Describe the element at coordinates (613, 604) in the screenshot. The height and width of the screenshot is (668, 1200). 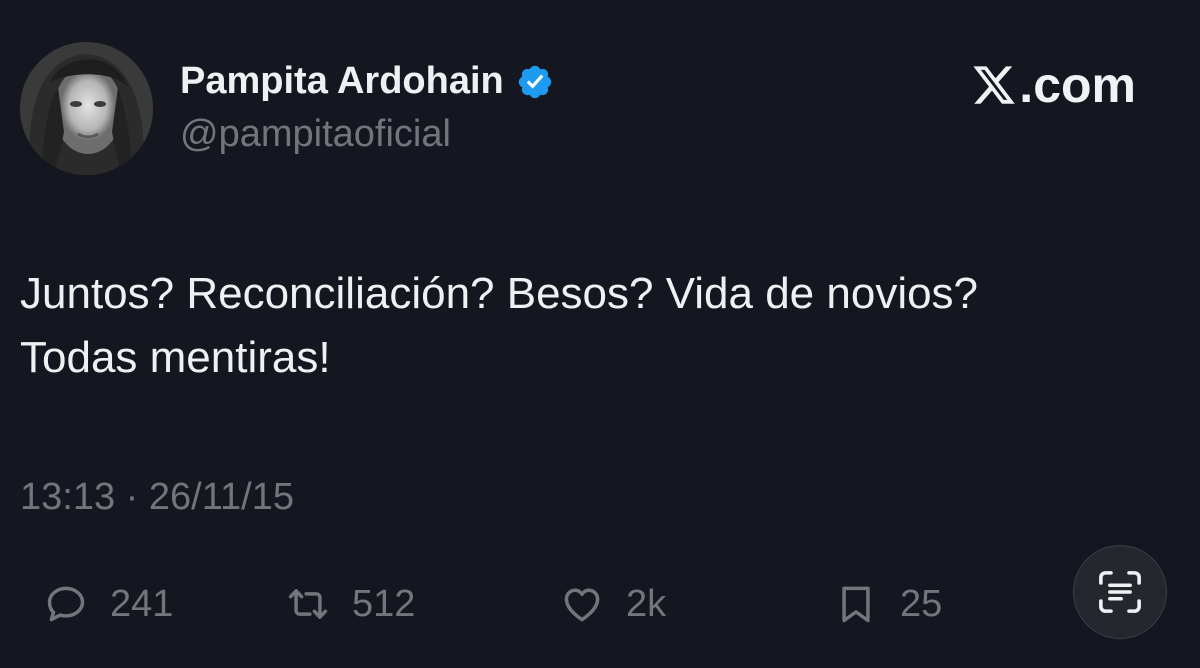
I see `like-button: 2k` at that location.